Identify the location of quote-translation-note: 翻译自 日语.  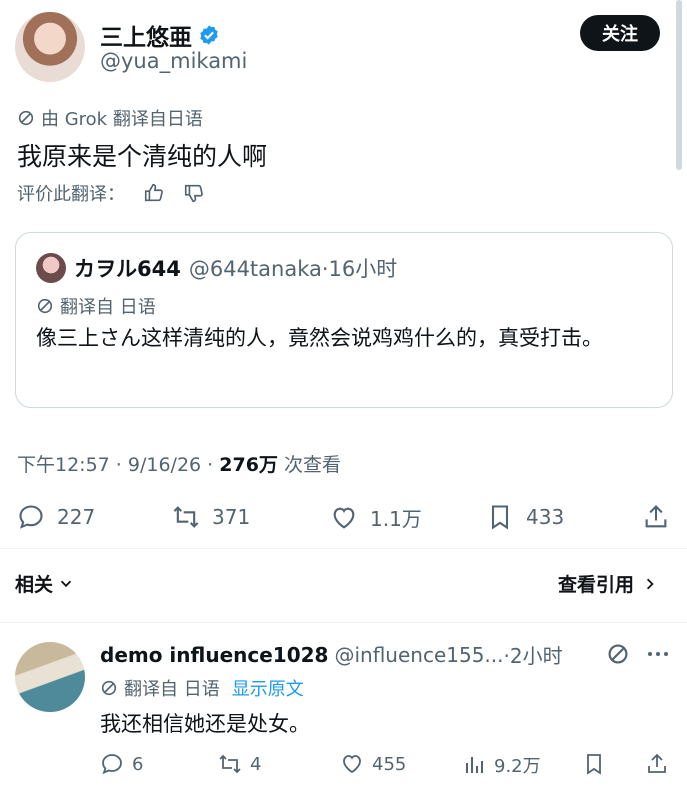
(96, 306).